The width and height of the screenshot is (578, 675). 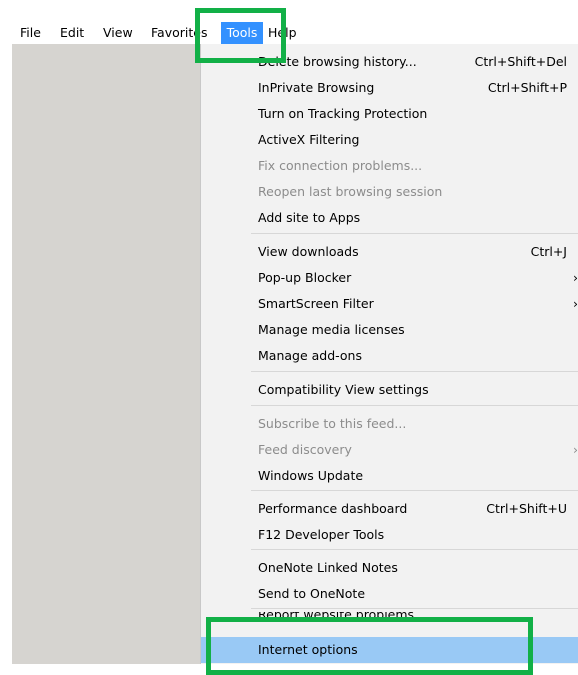 I want to click on menu-file: File, so click(x=30, y=33).